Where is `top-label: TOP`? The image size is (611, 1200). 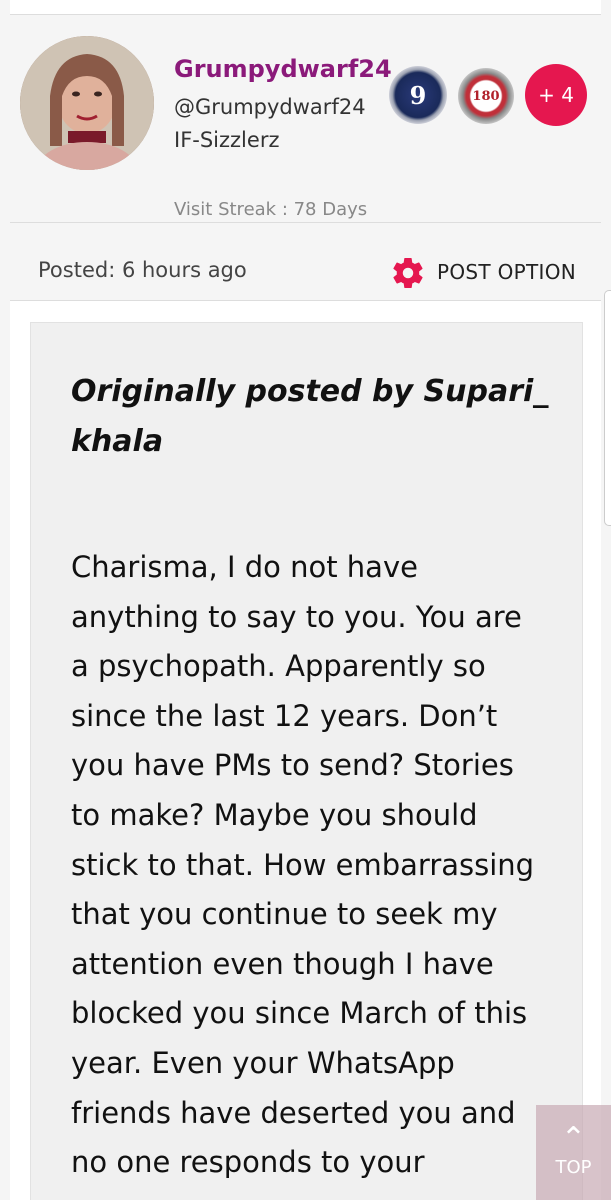
top-label: TOP is located at coordinates (573, 1167).